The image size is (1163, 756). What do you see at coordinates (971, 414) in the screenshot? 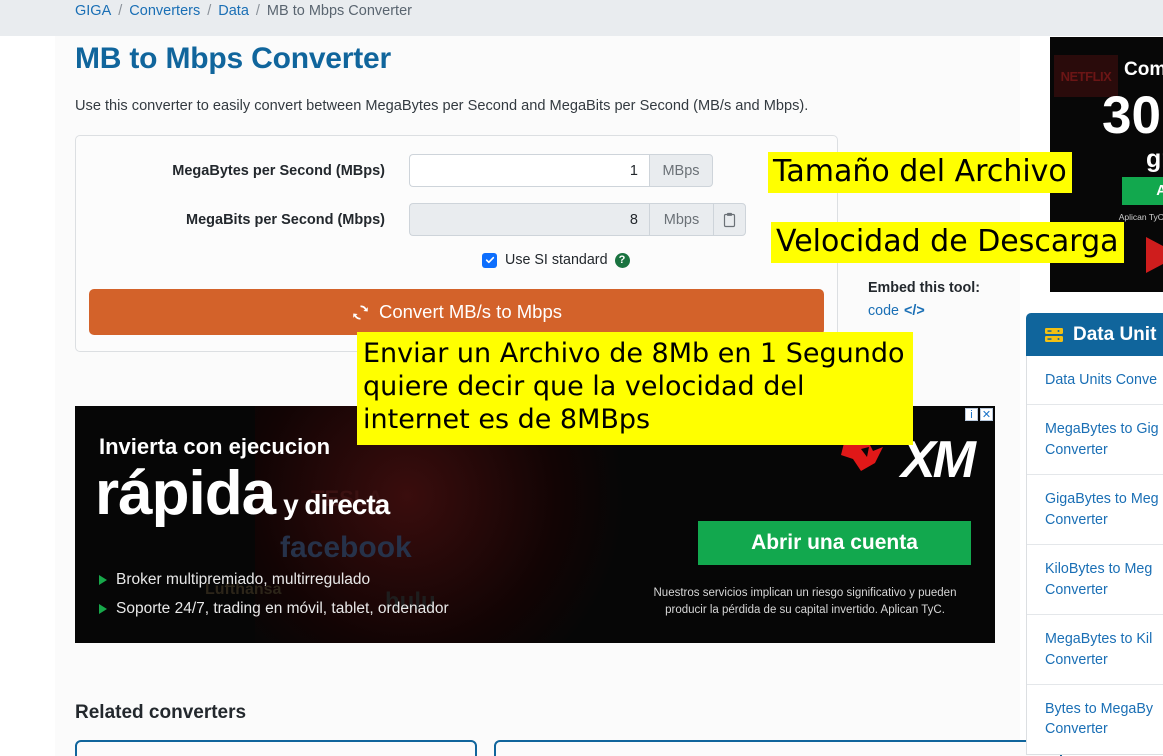
I see `ad-info-icon: i` at bounding box center [971, 414].